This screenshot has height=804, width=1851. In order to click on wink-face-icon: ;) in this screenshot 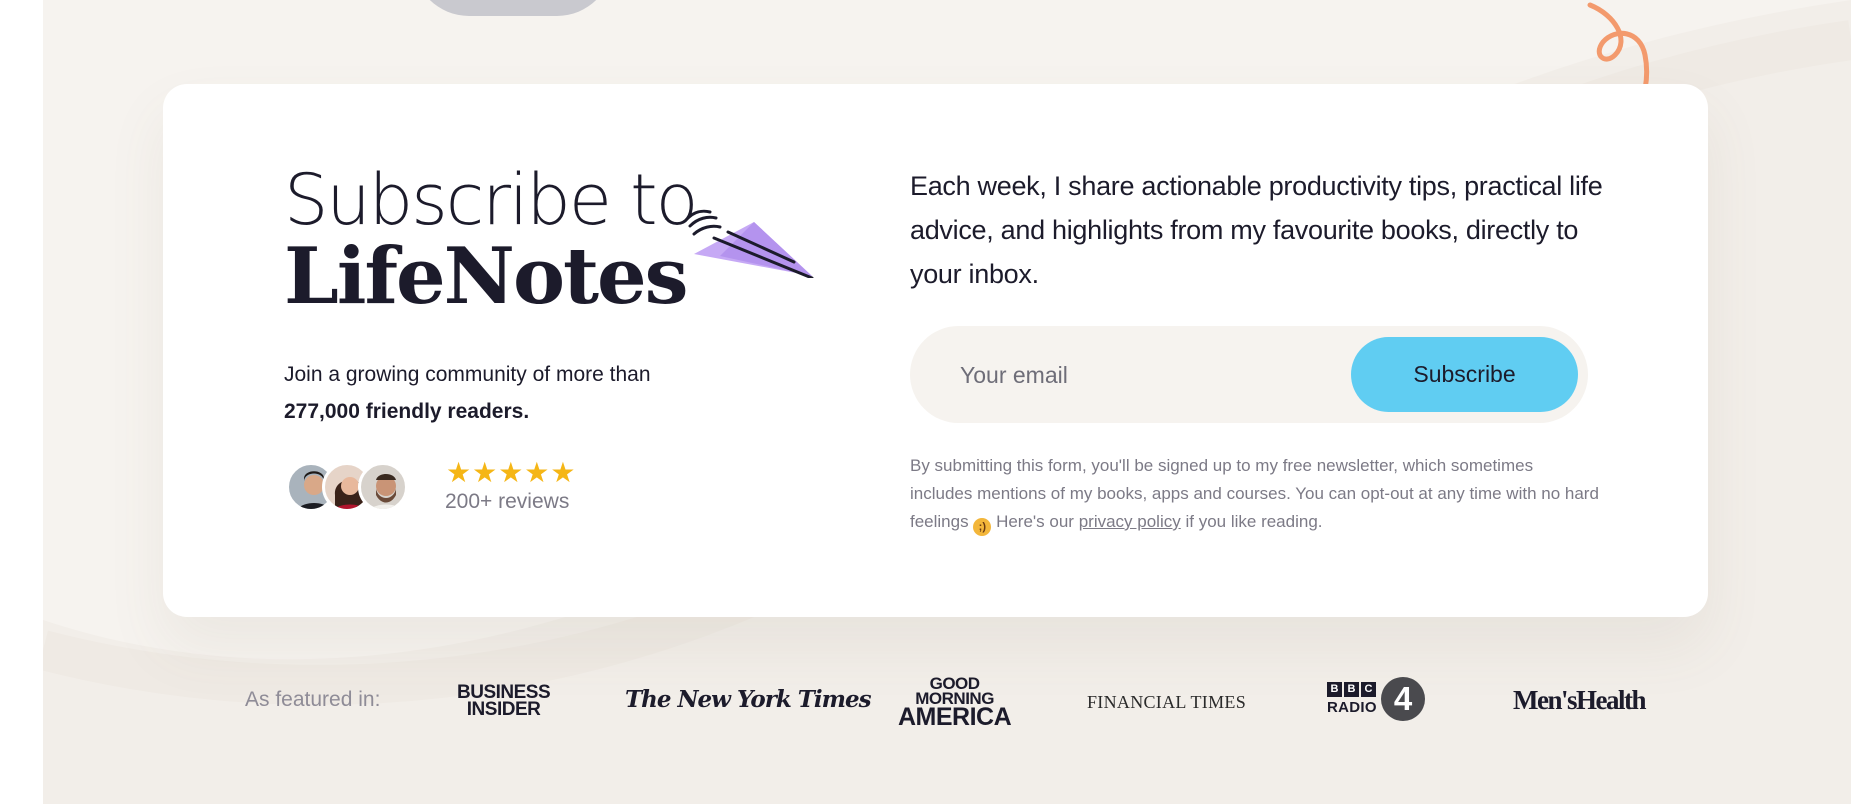, I will do `click(982, 527)`.